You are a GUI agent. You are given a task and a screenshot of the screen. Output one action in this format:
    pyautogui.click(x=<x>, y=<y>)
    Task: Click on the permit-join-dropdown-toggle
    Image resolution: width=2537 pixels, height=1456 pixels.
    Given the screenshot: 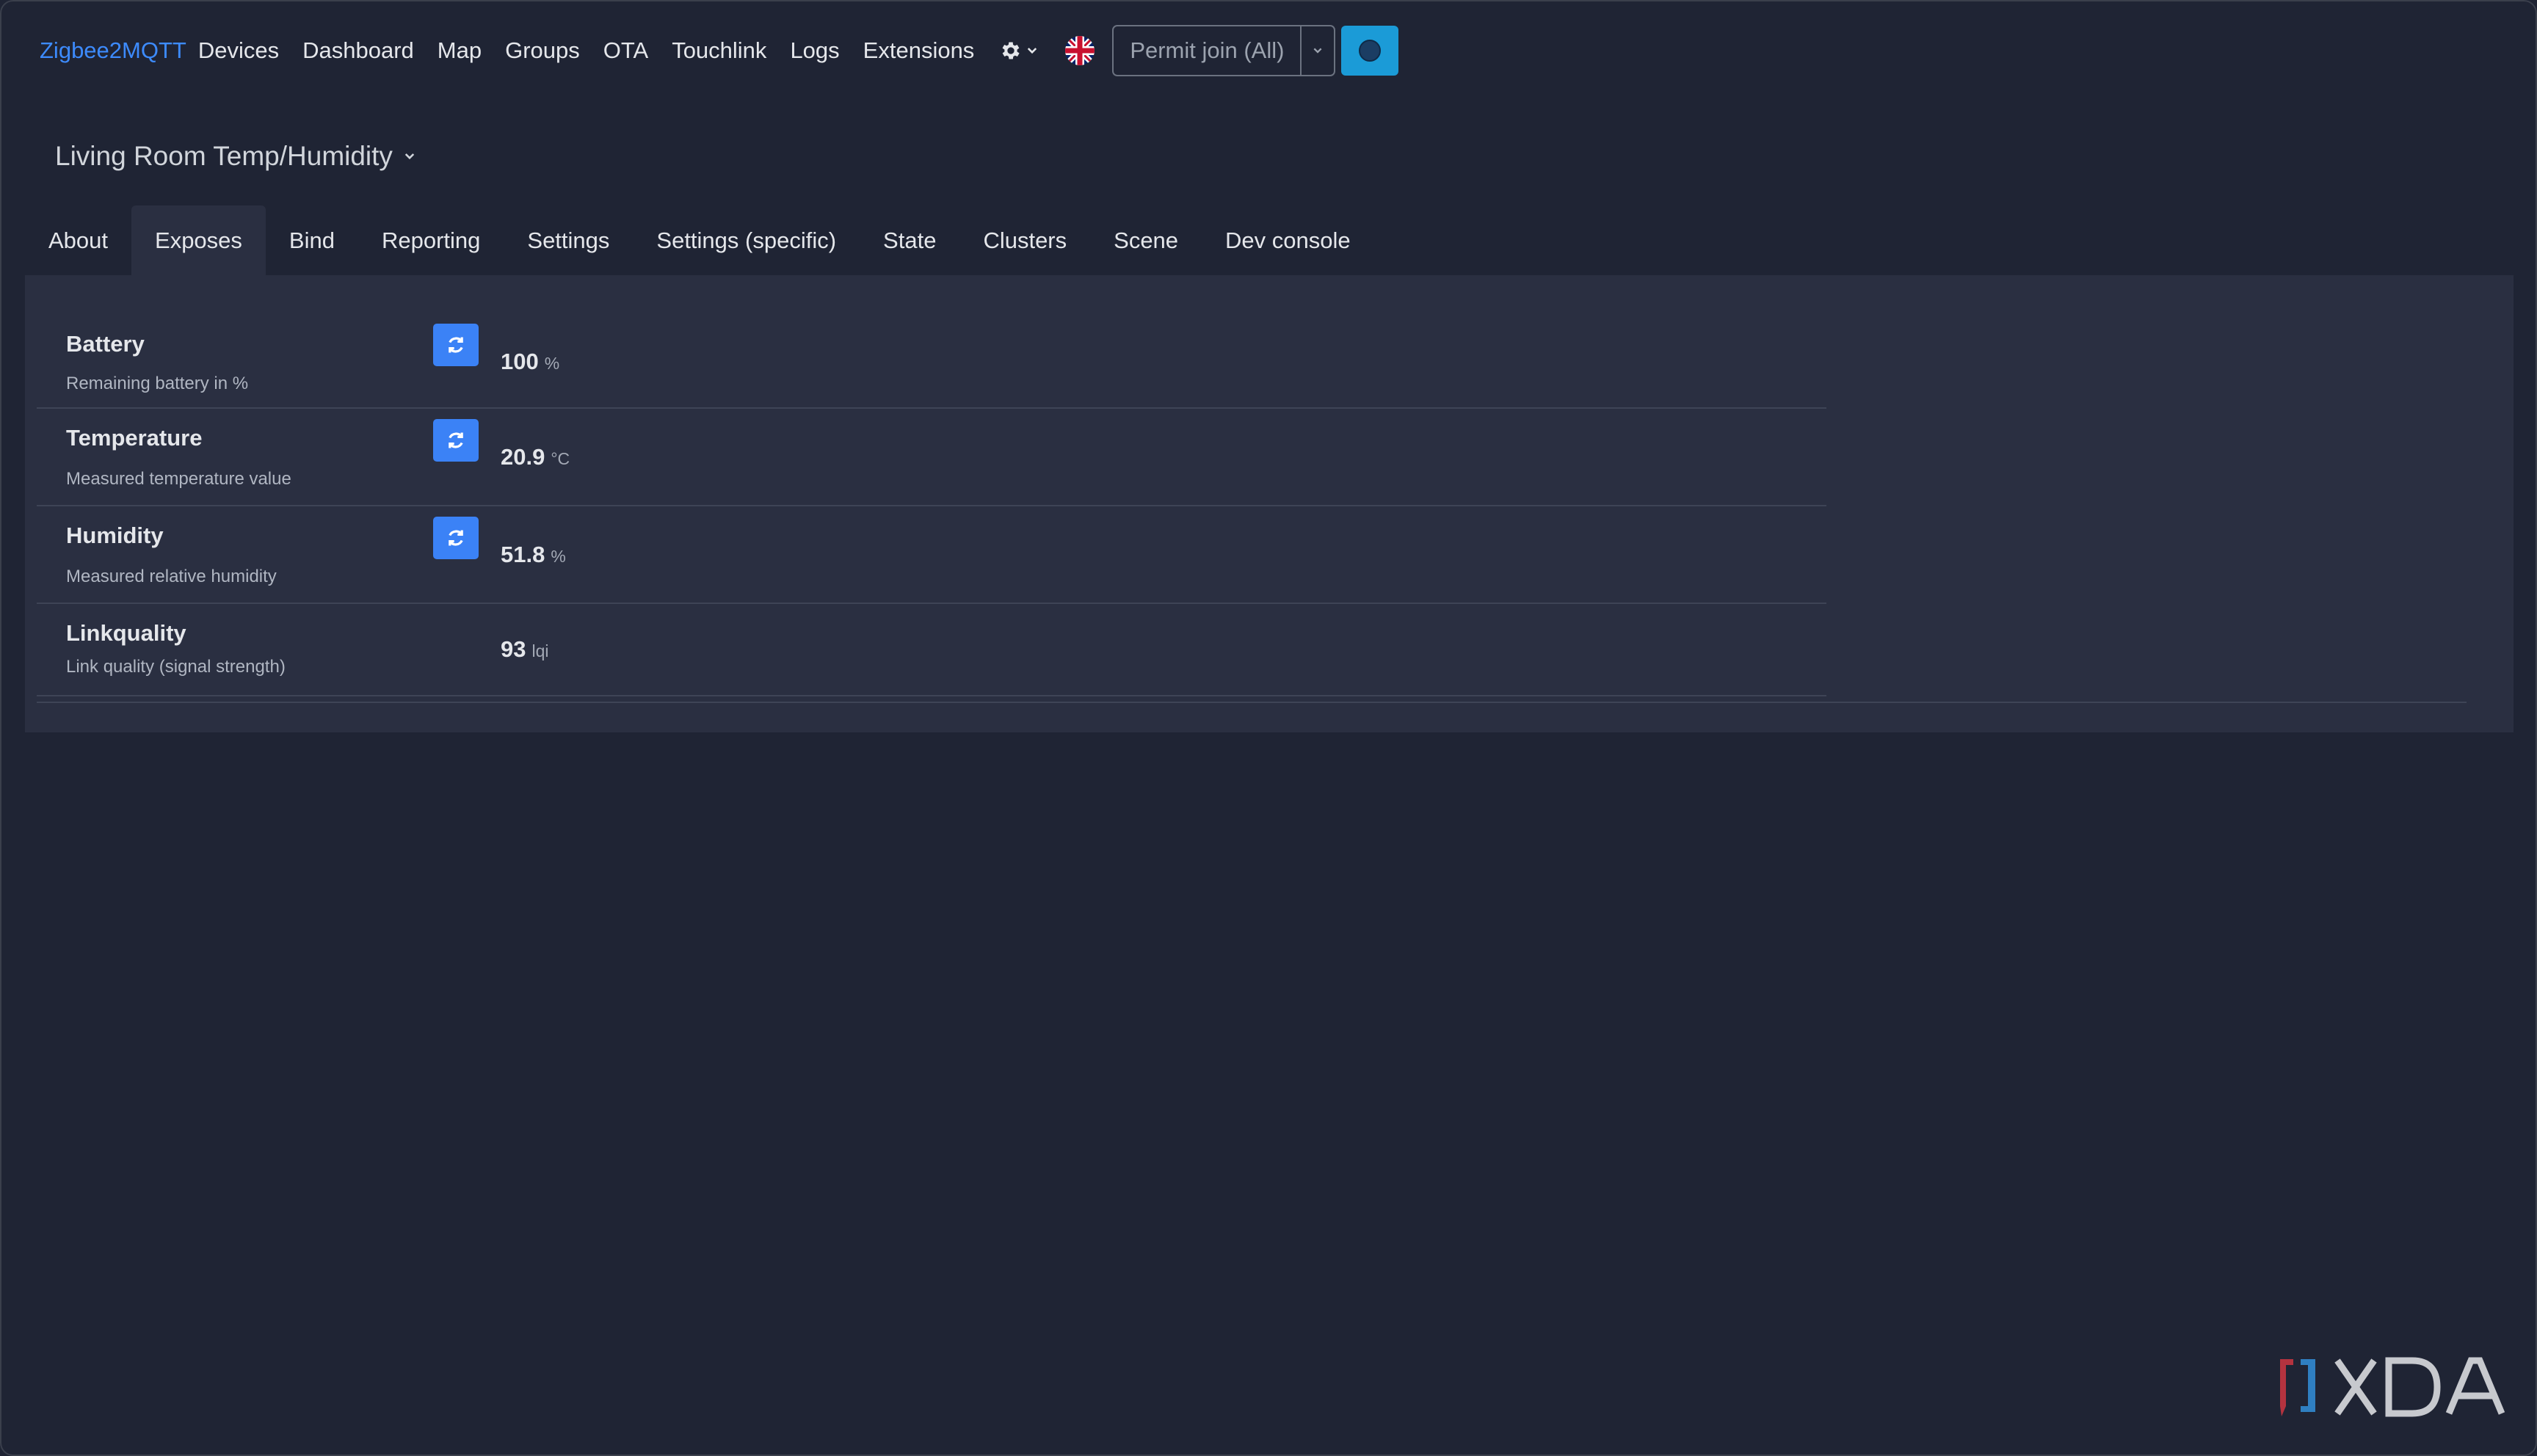 What is the action you would take?
    pyautogui.click(x=1318, y=51)
    